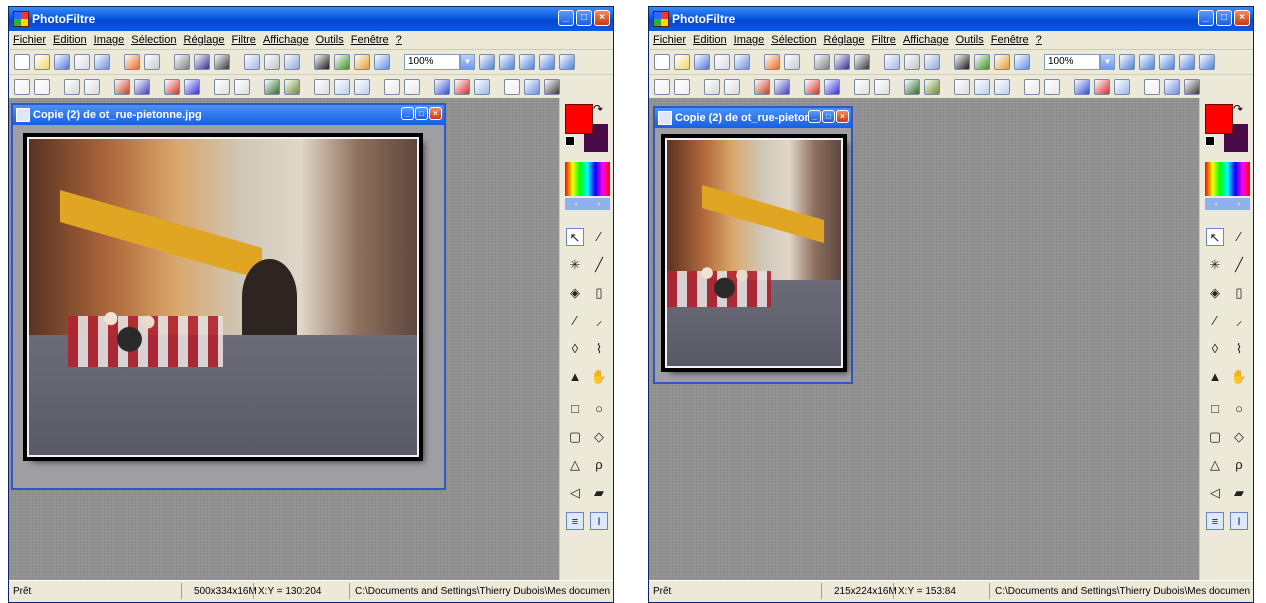 This screenshot has height=603, width=1266. I want to click on menu-item-slection: Sélection, so click(153, 40).